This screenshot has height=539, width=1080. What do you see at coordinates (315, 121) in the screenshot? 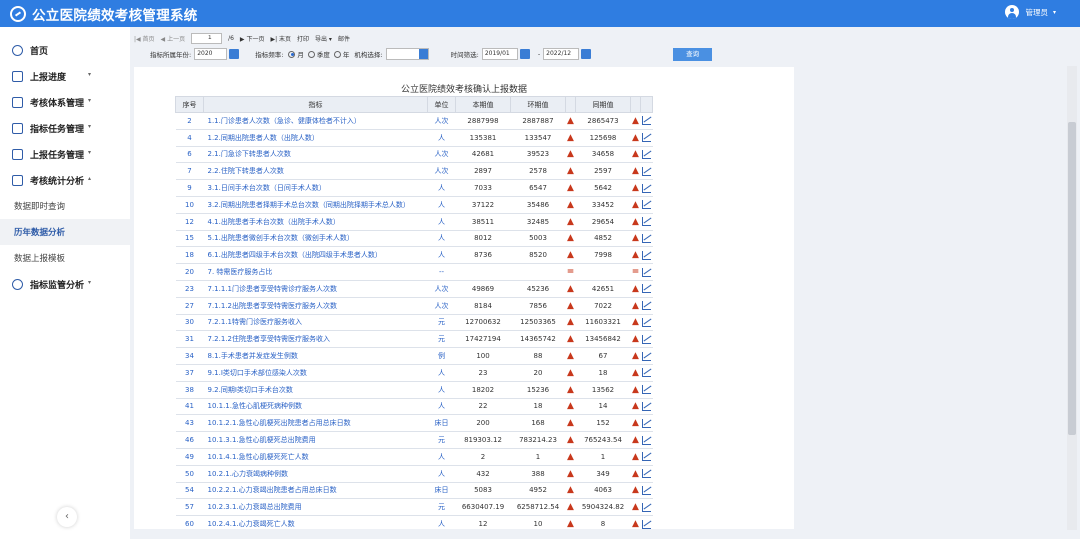
I see `indicator-name: 1.1.门诊患者人次数（急诊、健康体检者不计入）` at bounding box center [315, 121].